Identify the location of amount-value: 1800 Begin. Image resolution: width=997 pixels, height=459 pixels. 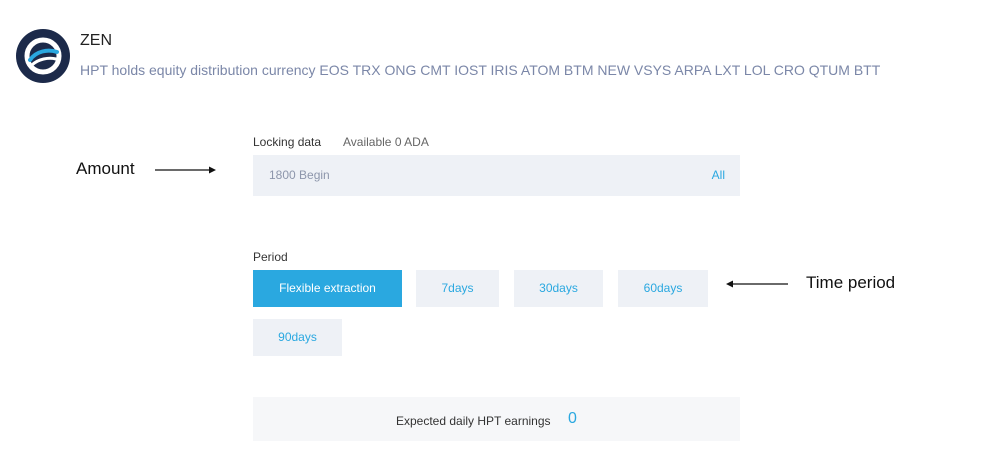
(299, 175).